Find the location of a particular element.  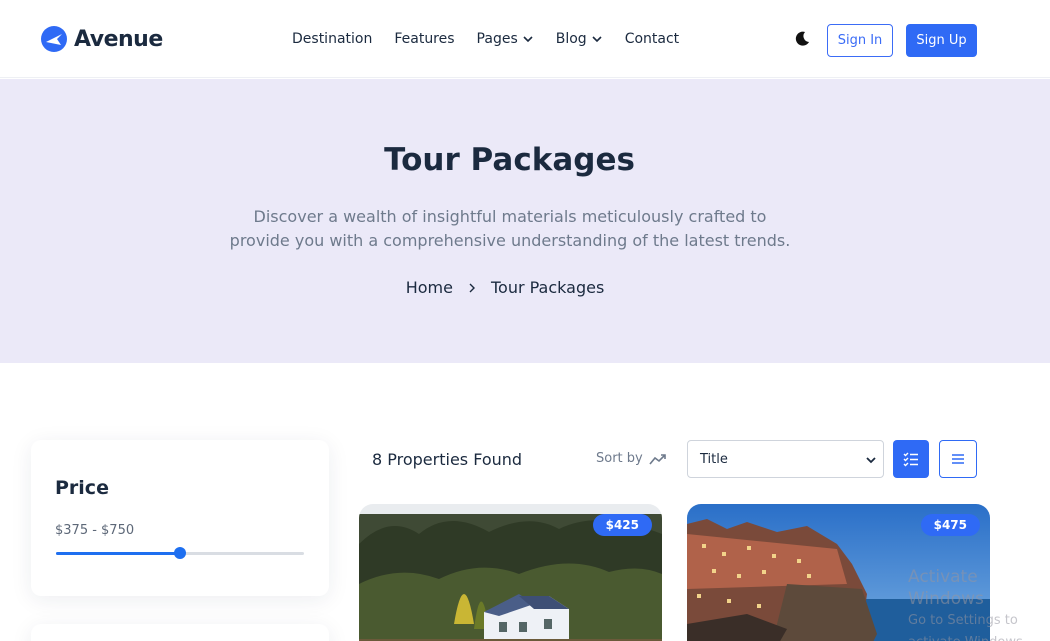

price-range-label: $375 - $750 is located at coordinates (95, 530).